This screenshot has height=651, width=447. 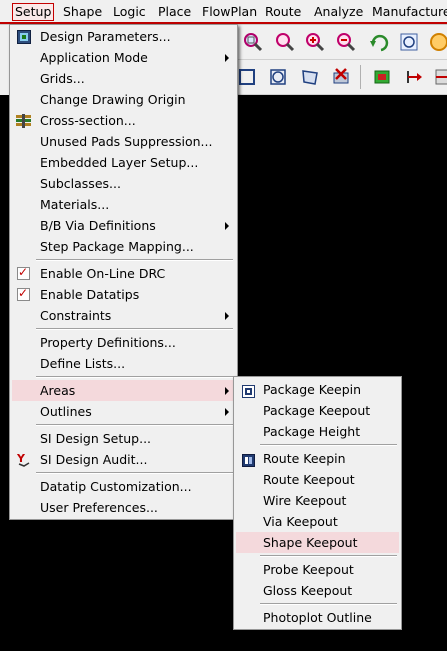 I want to click on menu-shape: Shape, so click(x=82, y=12).